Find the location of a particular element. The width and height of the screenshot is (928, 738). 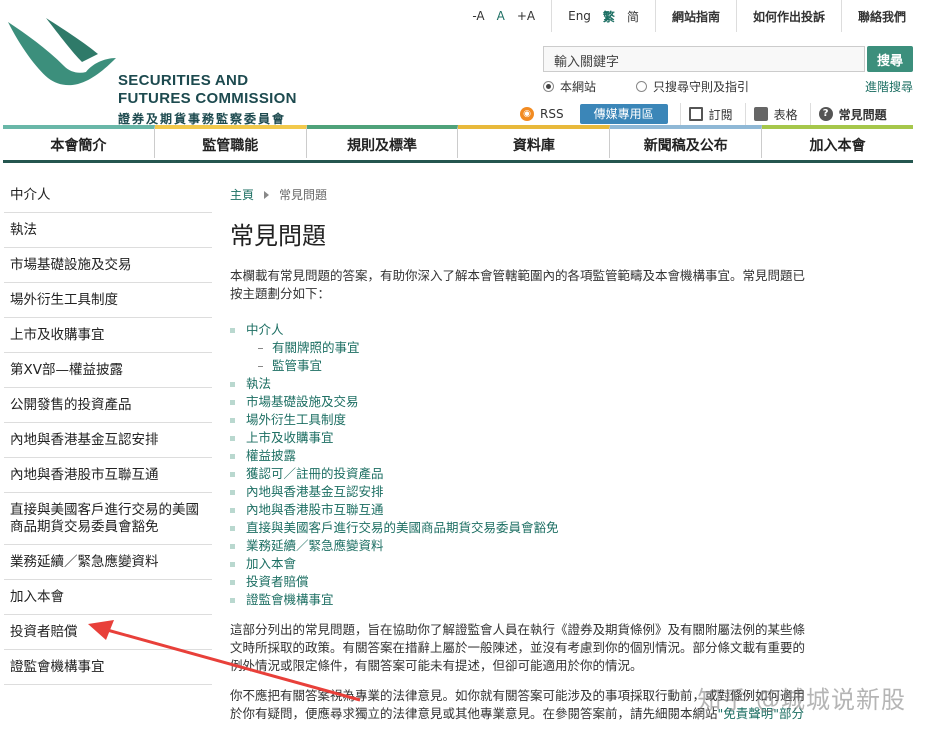

topic-link: 權益披露 is located at coordinates (525, 456).